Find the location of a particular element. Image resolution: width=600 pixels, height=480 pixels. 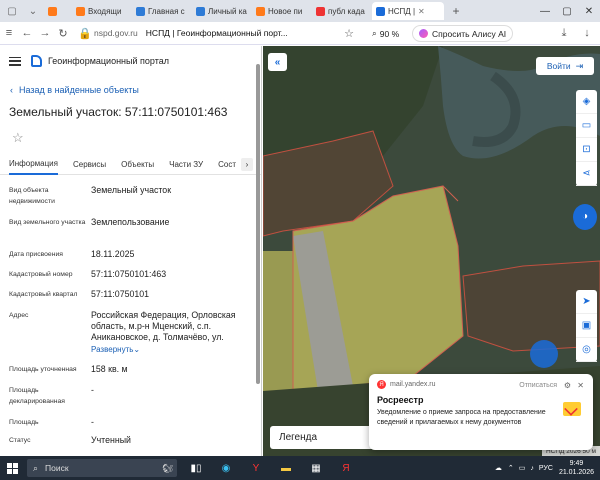

forward-icon: → is located at coordinates (45, 33).